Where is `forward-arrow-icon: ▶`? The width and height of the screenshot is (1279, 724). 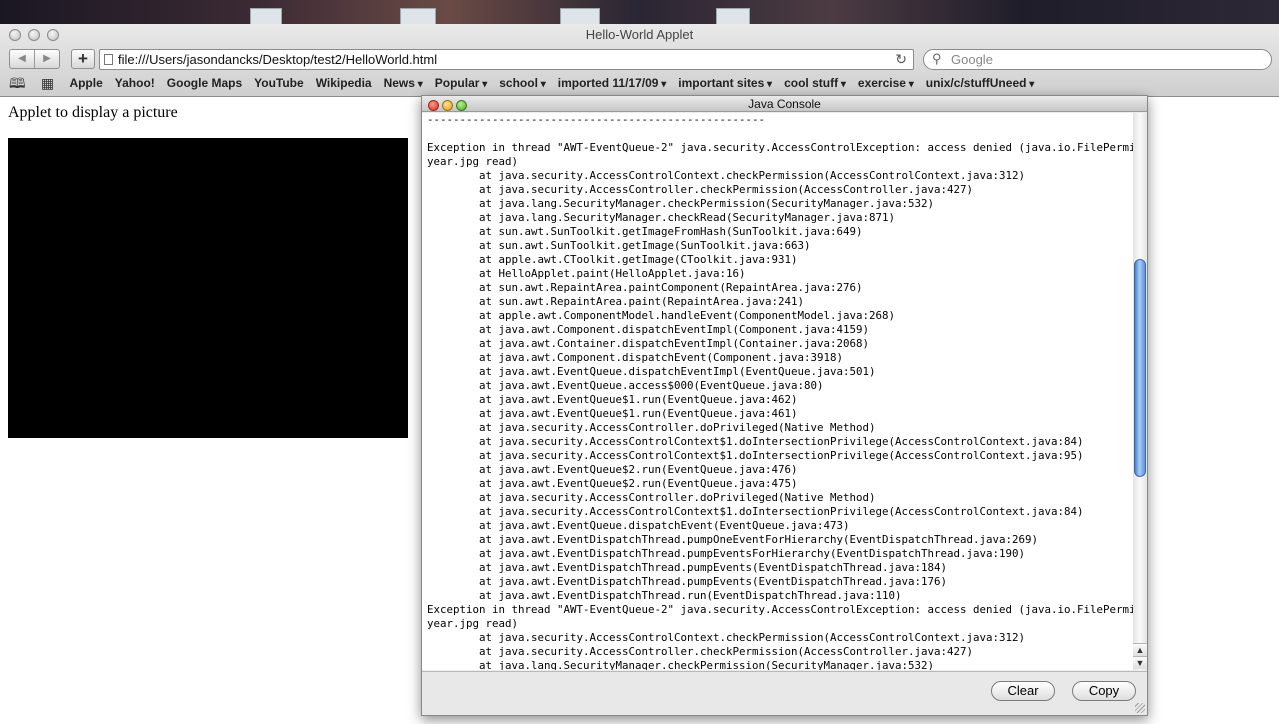
forward-arrow-icon: ▶ is located at coordinates (46, 59).